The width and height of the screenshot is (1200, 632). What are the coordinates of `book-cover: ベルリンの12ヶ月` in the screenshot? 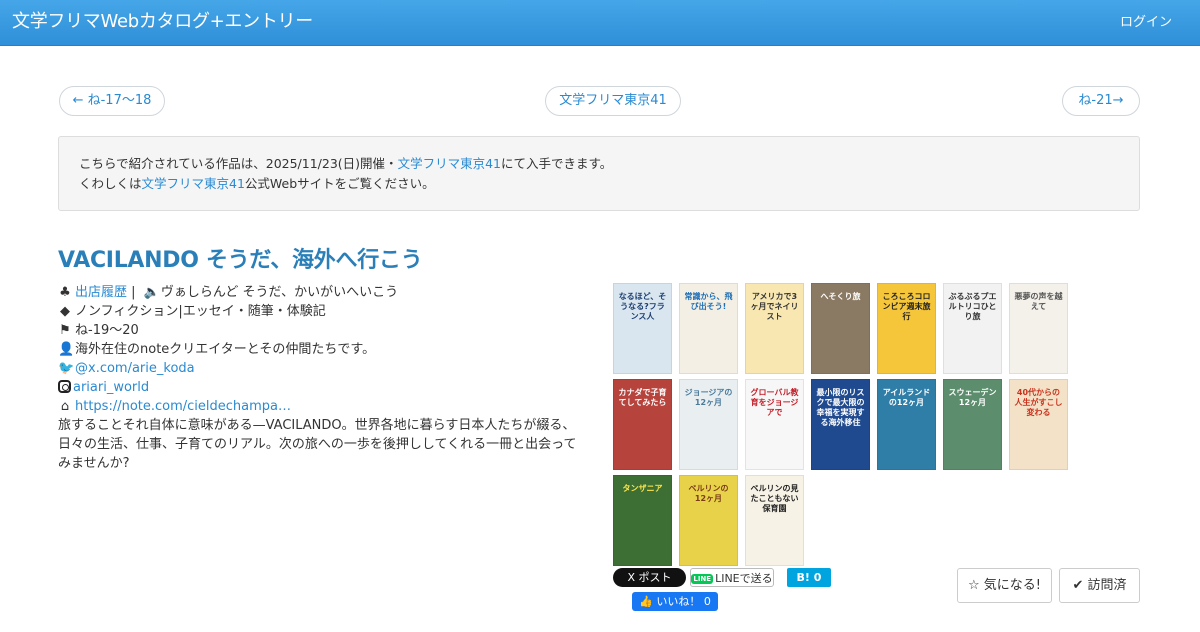 It's located at (708, 520).